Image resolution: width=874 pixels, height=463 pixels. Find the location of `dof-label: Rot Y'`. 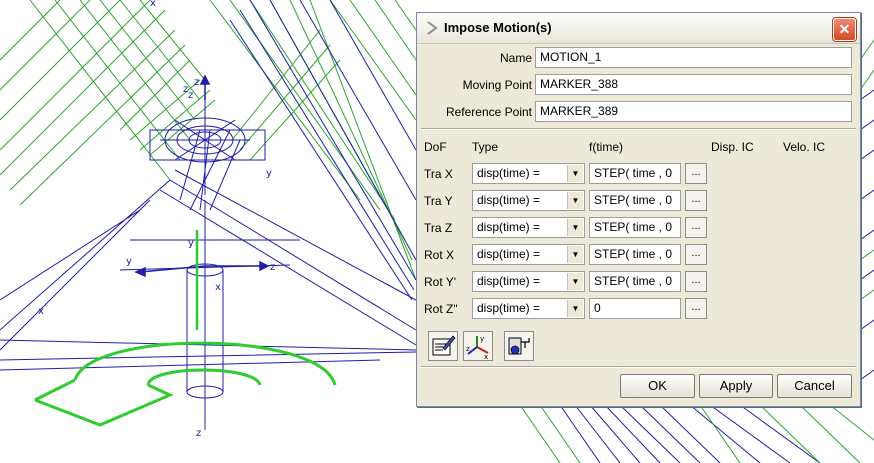

dof-label: Rot Y' is located at coordinates (440, 282).